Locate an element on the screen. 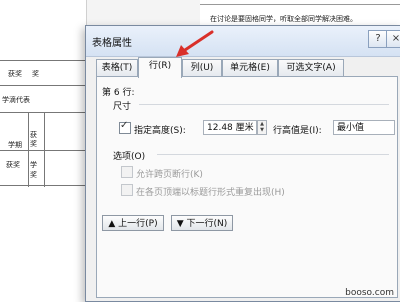  arrow-head is located at coordinates (182, 51).